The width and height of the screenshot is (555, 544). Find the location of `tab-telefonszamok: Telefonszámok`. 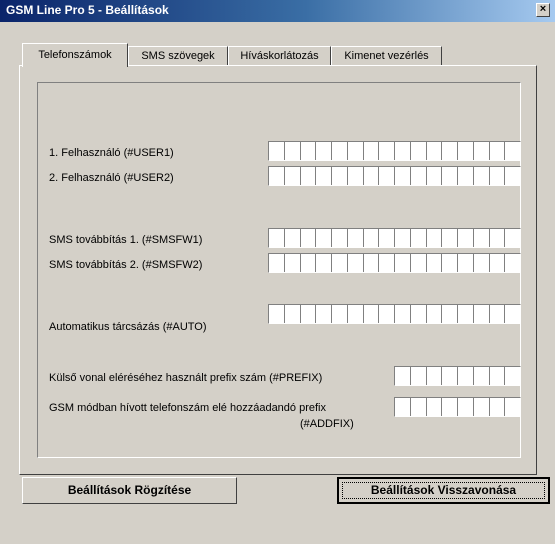

tab-telefonszamok: Telefonszámok is located at coordinates (75, 55).